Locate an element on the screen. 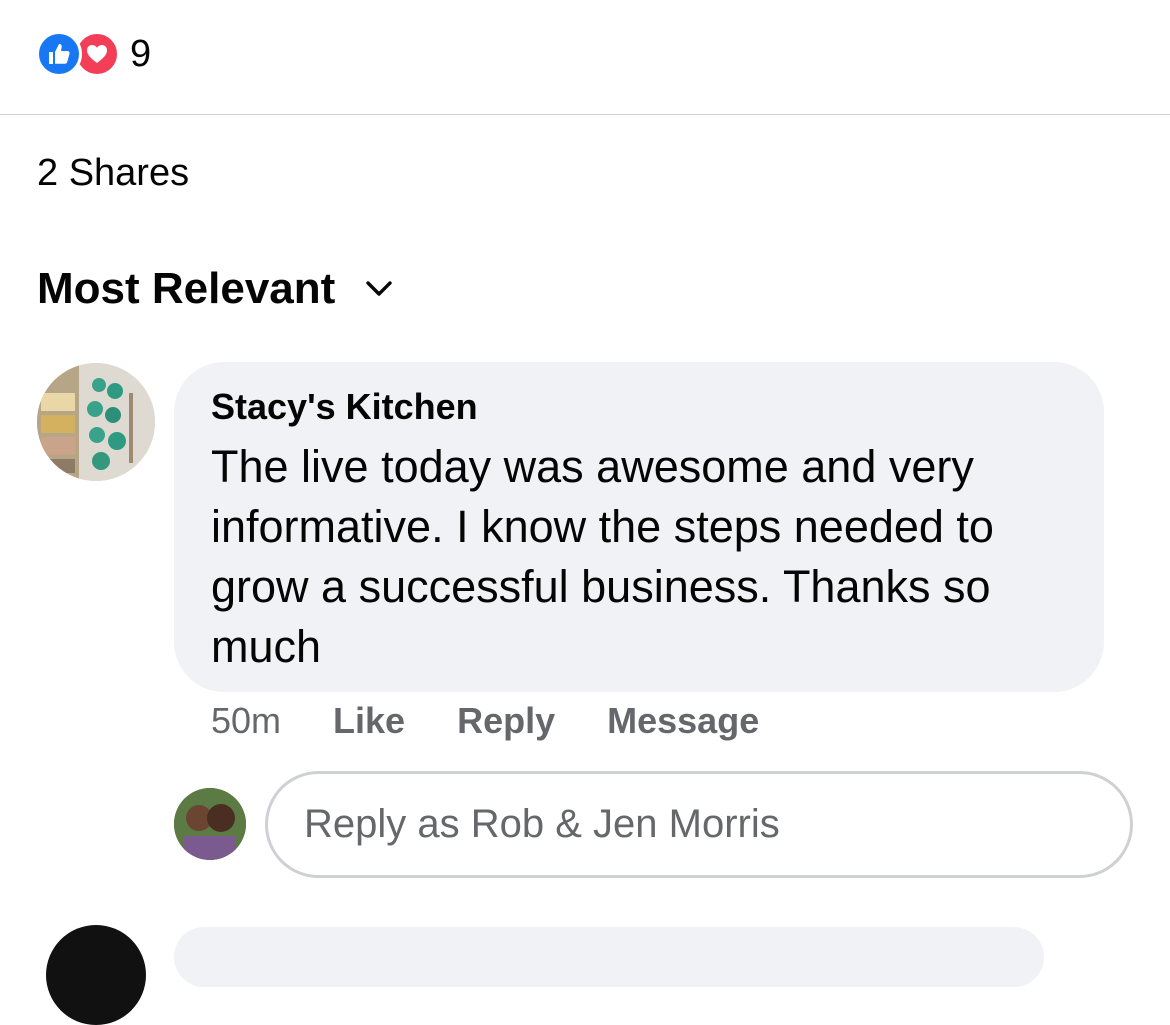  shares-count-link: 2 Shares is located at coordinates (113, 173).